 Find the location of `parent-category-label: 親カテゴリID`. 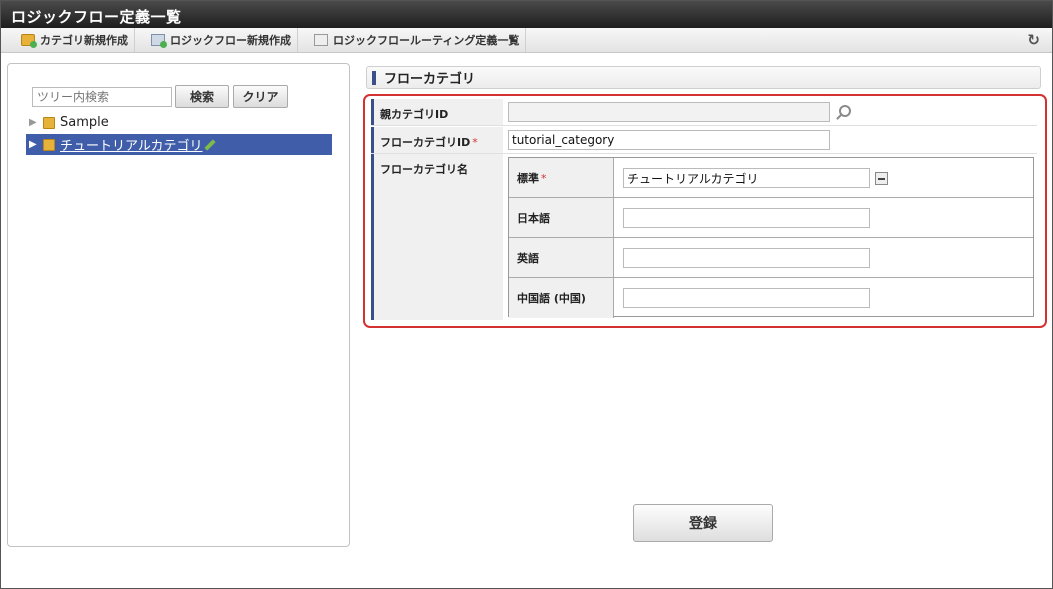

parent-category-label: 親カテゴリID is located at coordinates (437, 112).